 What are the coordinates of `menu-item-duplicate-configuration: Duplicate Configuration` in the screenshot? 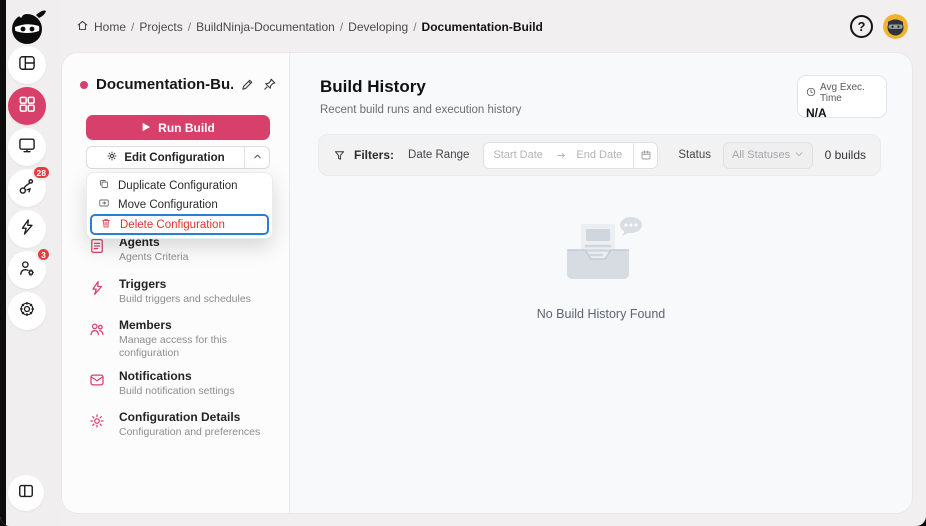 It's located at (179, 185).